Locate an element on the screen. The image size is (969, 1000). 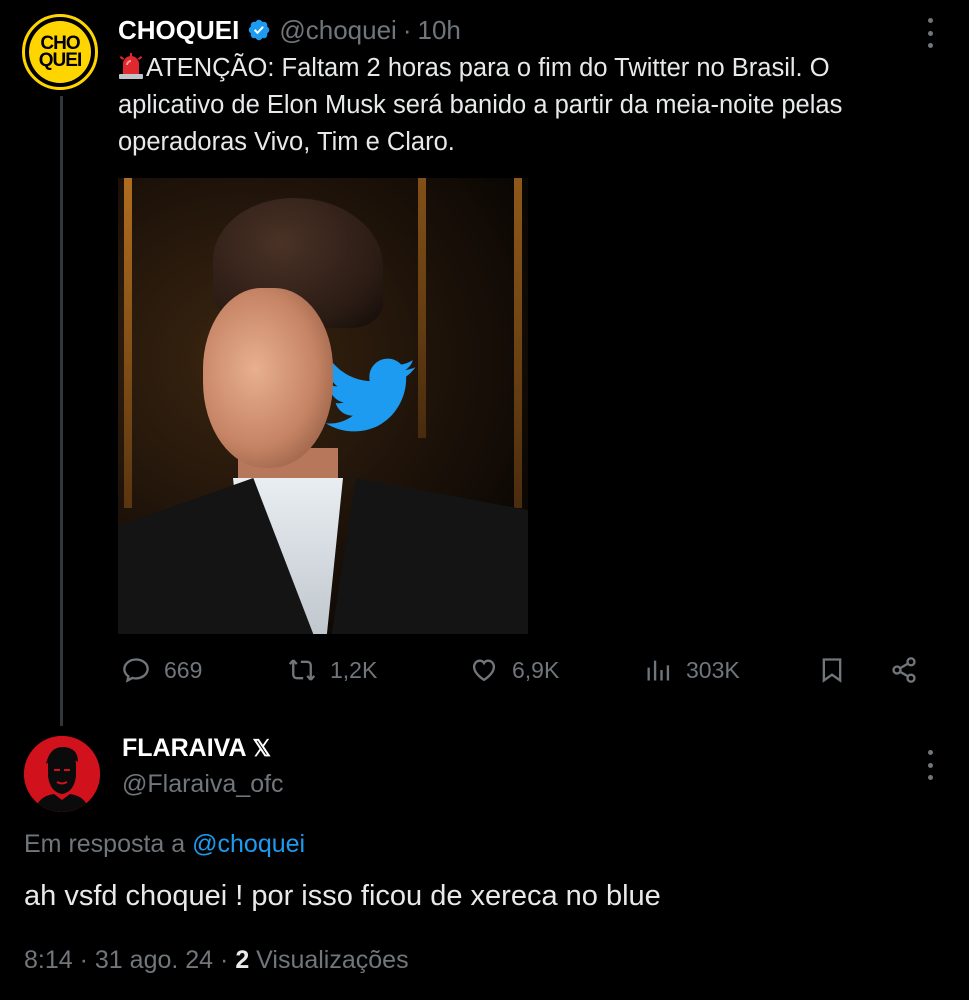
in-reply-to: Em resposta a @choquei is located at coordinates (164, 844).